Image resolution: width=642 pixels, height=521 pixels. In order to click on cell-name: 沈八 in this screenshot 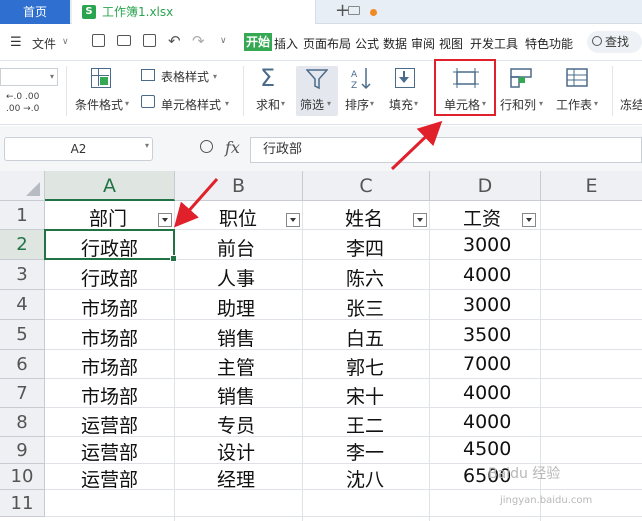, I will do `click(365, 478)`.